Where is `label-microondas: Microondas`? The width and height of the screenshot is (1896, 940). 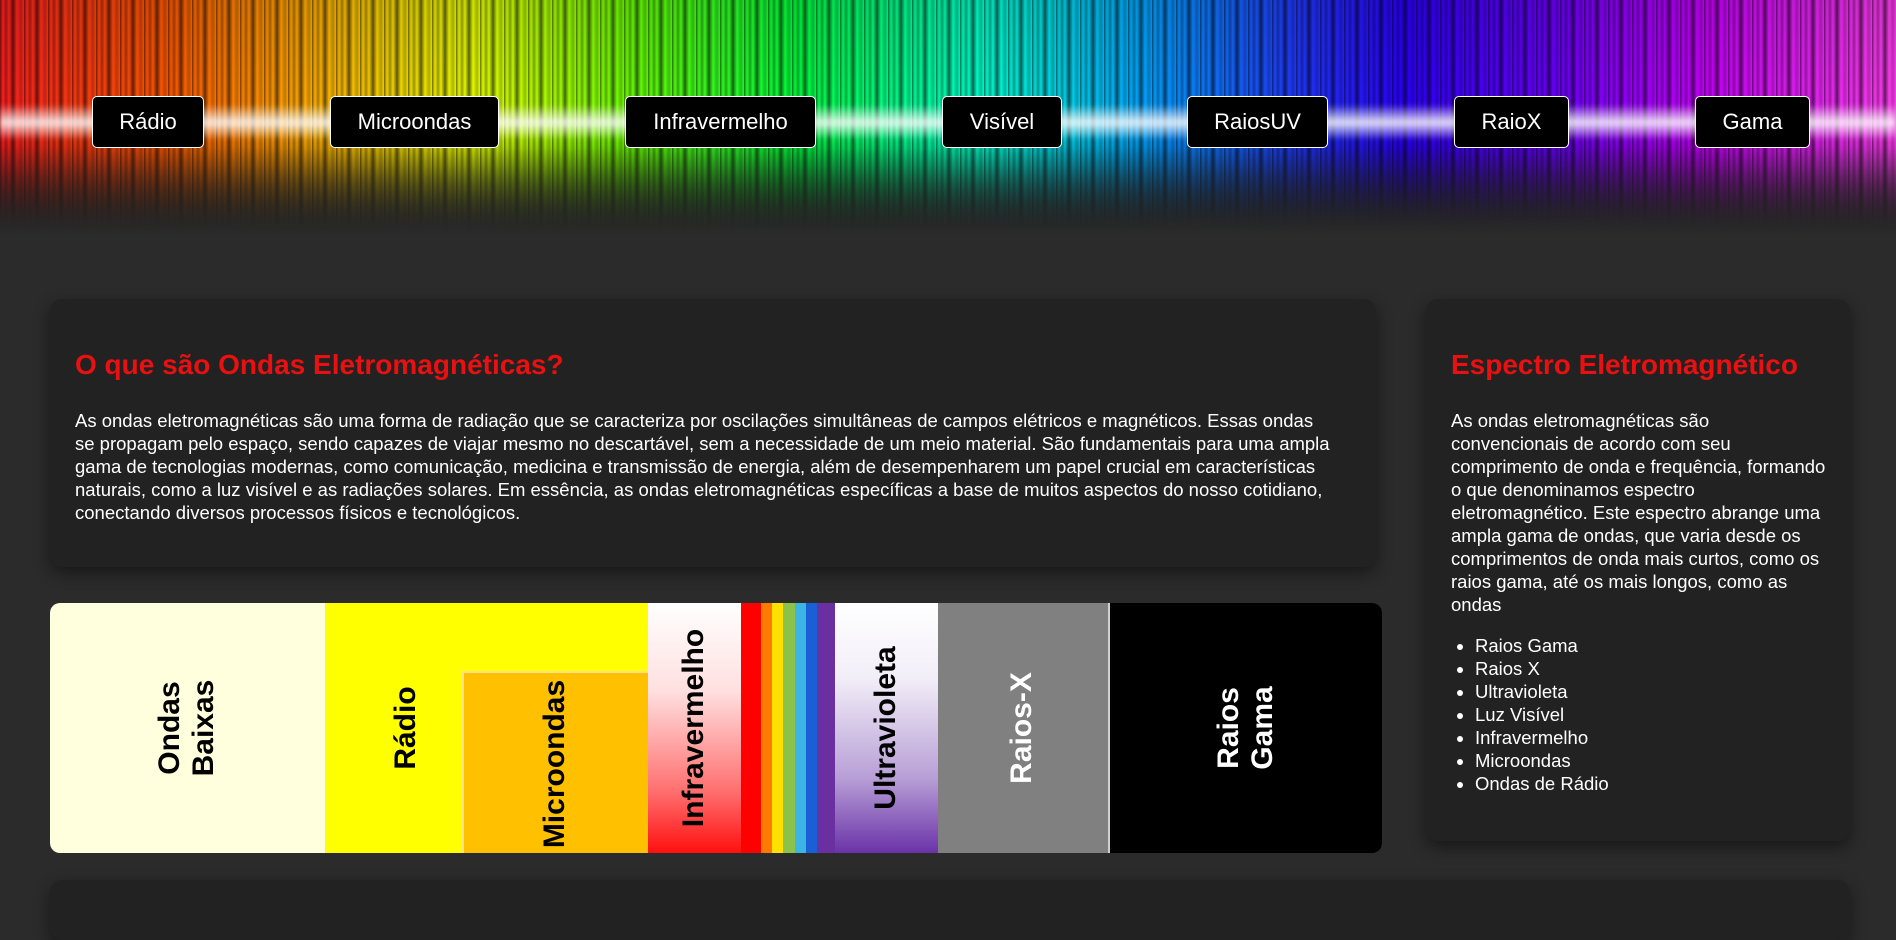
label-microondas: Microondas is located at coordinates (554, 764).